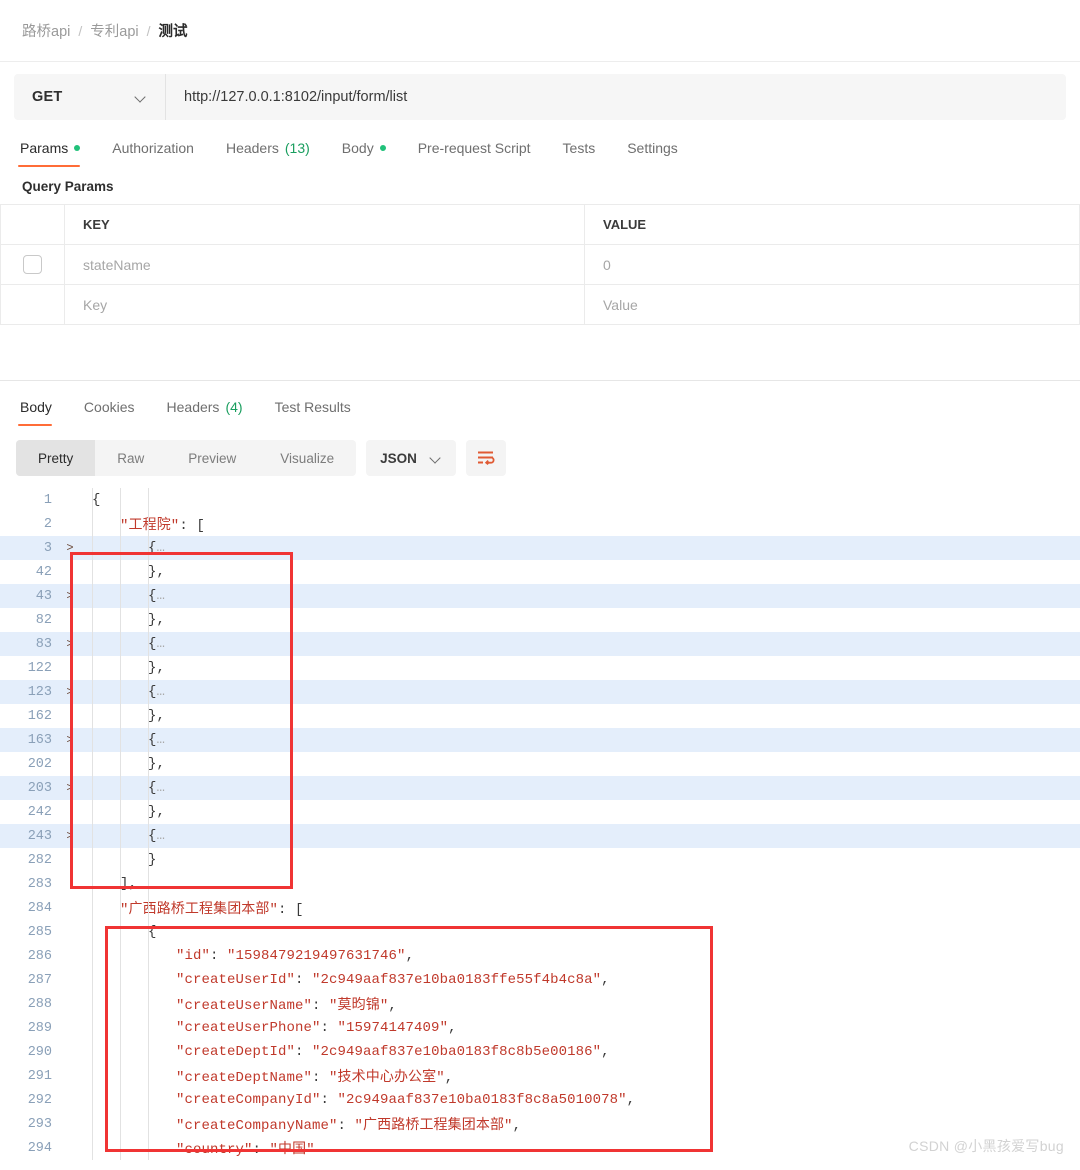  What do you see at coordinates (382, 148) in the screenshot?
I see `modified-dot-icon` at bounding box center [382, 148].